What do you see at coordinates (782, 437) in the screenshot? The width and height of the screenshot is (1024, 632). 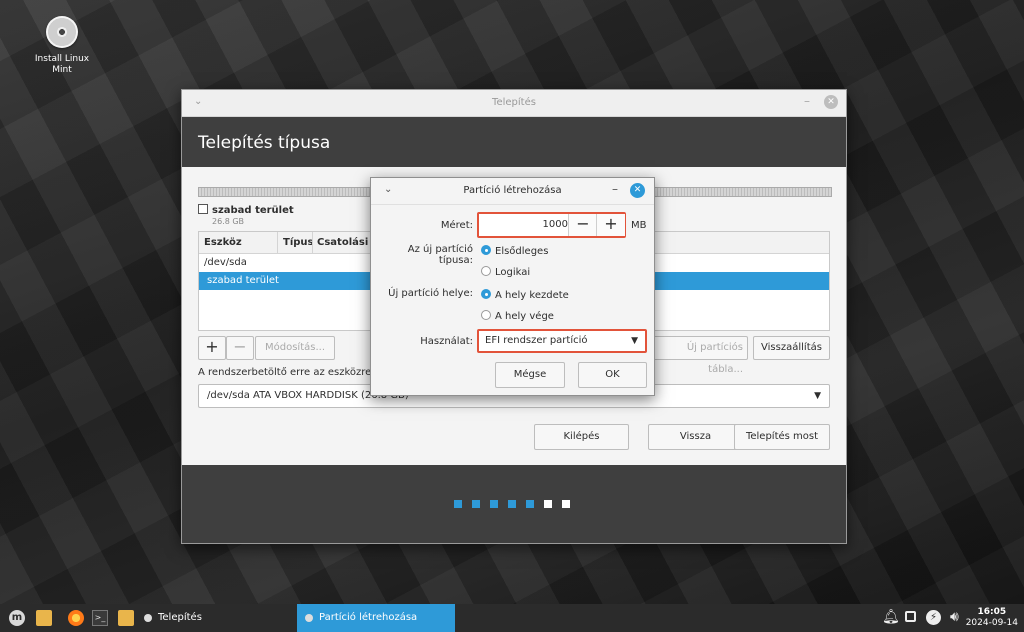 I see `install-now-button: Telepítés most` at bounding box center [782, 437].